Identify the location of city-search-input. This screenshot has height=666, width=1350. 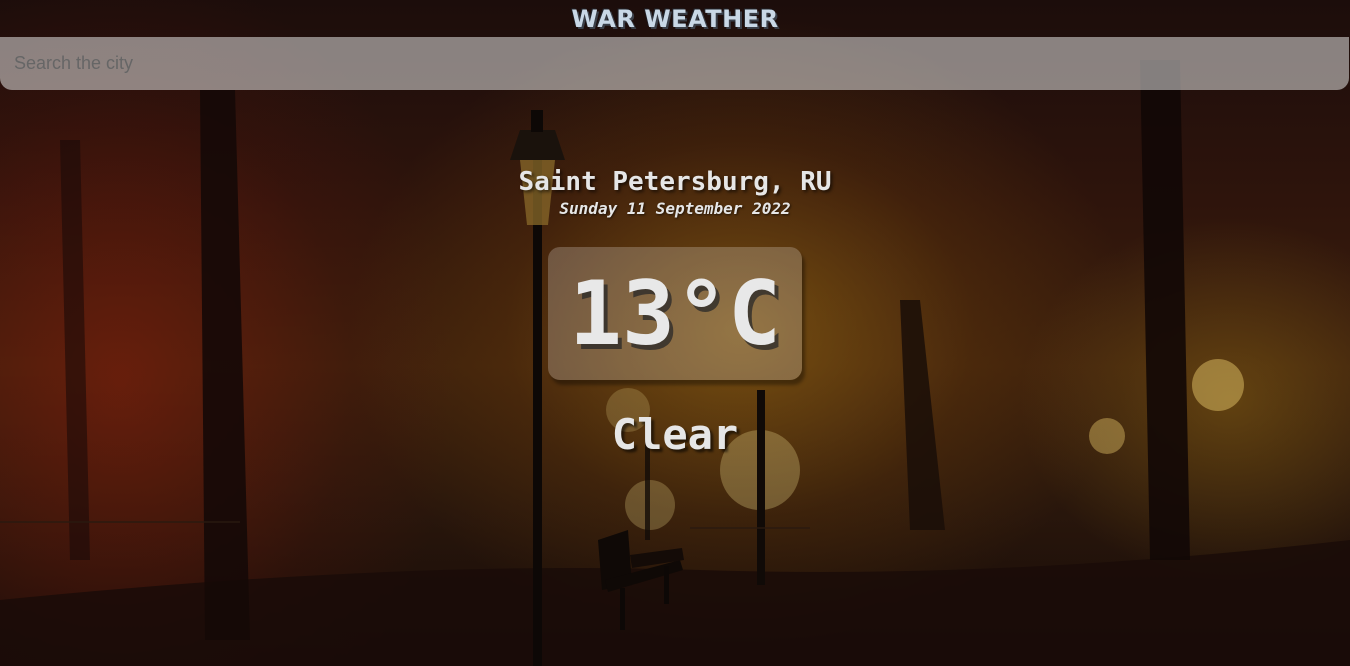
(674, 63).